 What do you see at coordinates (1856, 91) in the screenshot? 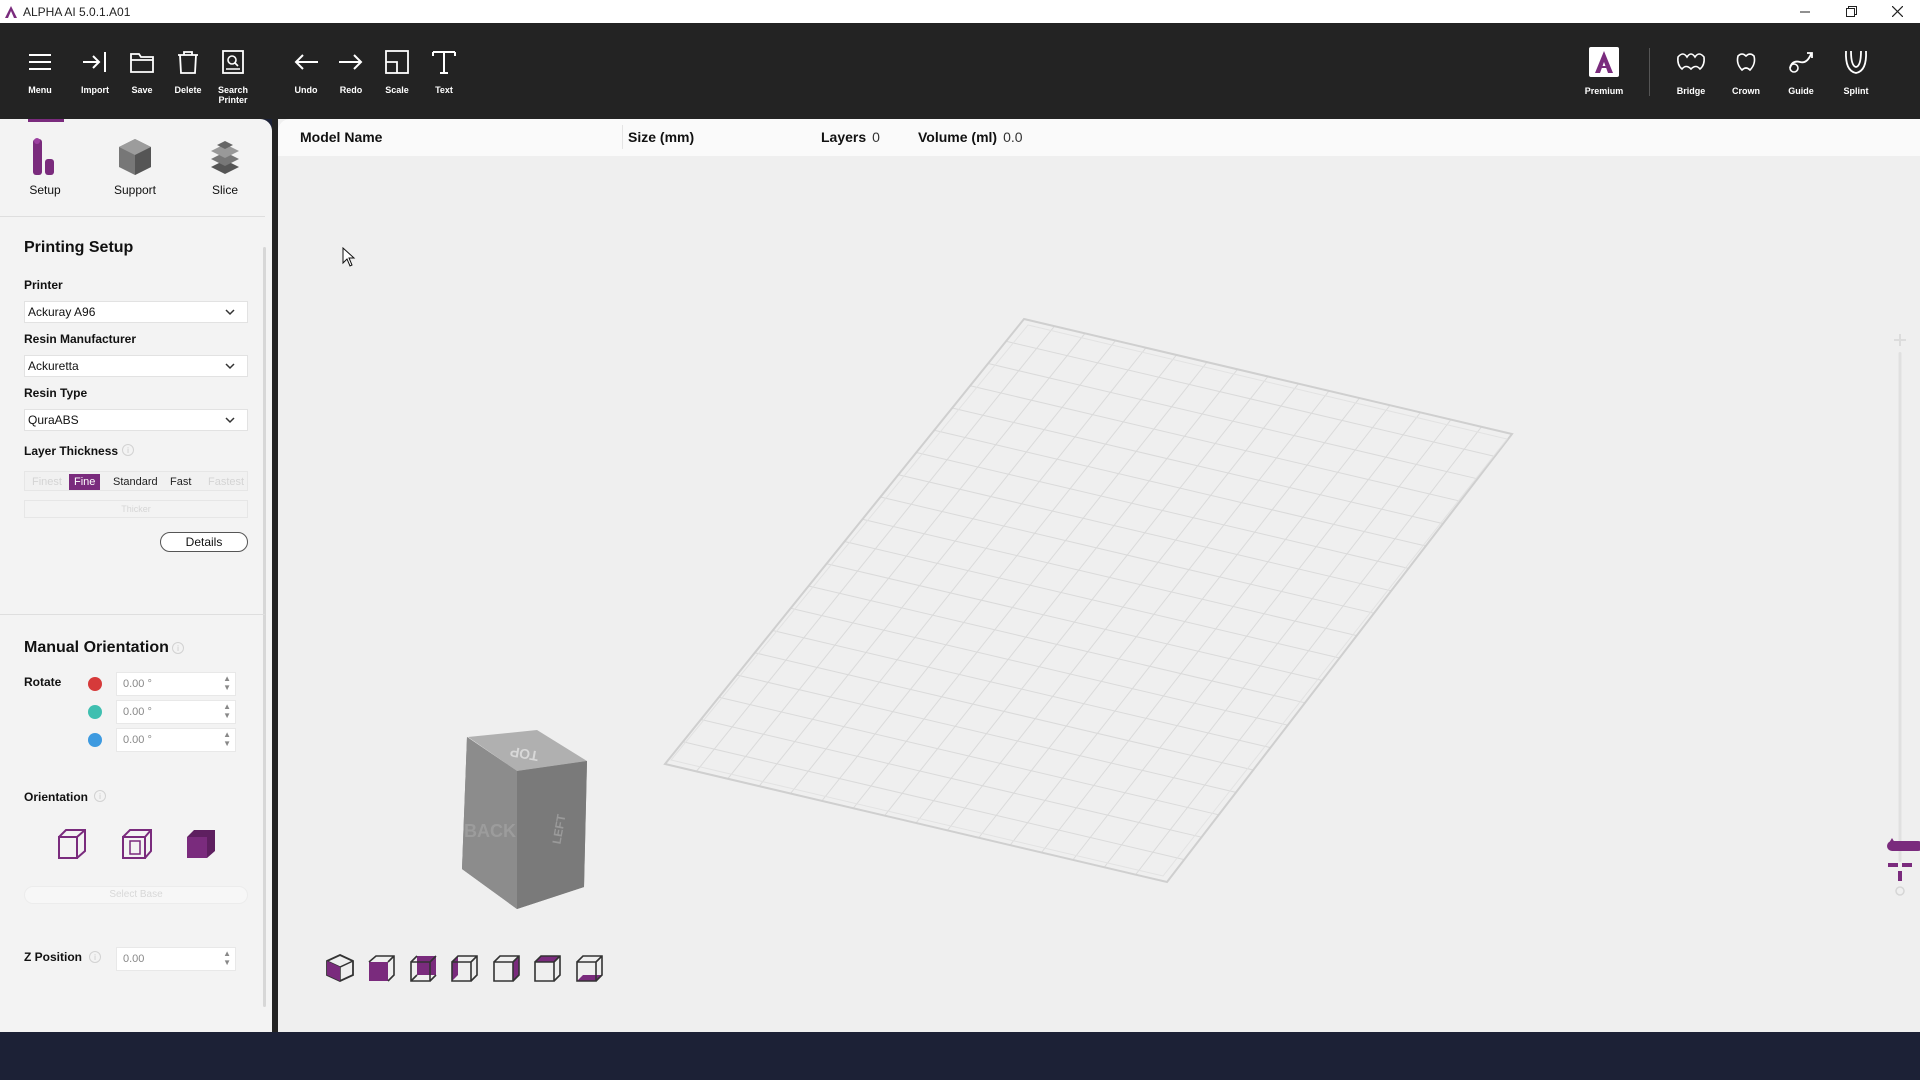
I see `splint-label: Splint` at bounding box center [1856, 91].